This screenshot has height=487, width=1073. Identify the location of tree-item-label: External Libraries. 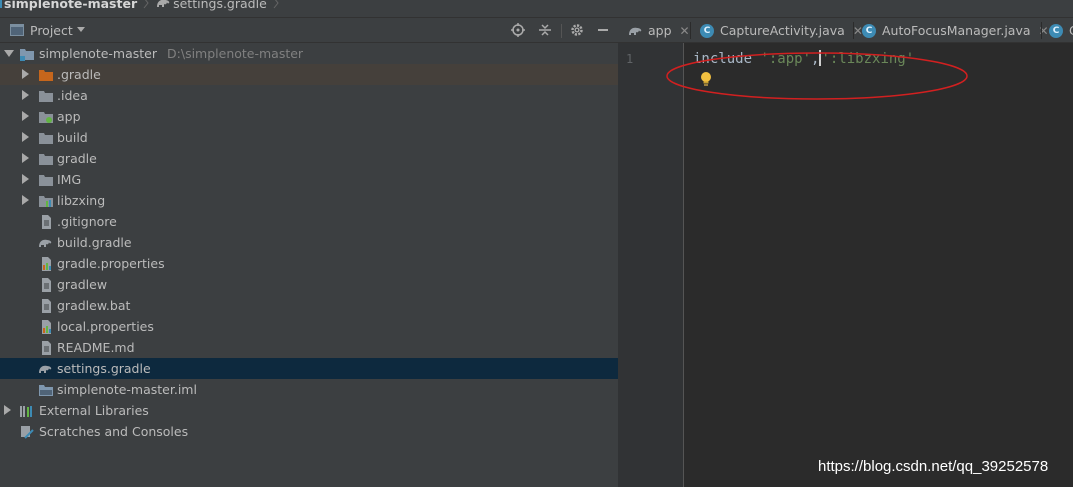
(94, 410).